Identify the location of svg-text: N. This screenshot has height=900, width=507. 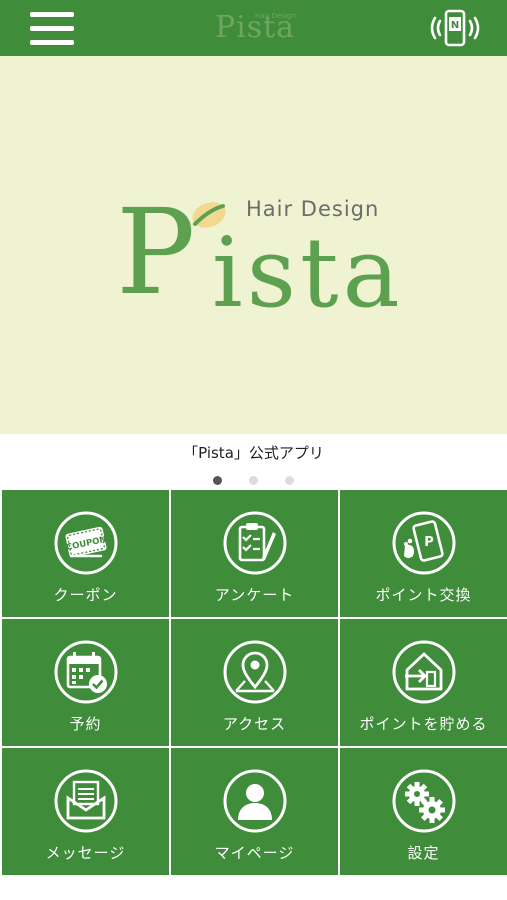
(455, 25).